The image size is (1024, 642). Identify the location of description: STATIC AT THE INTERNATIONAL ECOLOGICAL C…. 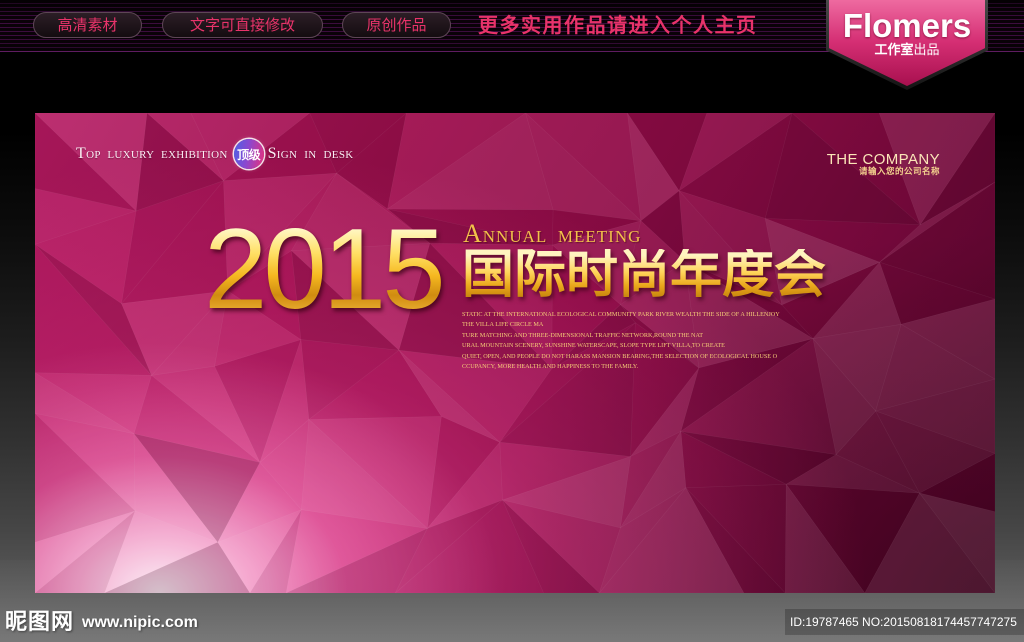
(621, 341).